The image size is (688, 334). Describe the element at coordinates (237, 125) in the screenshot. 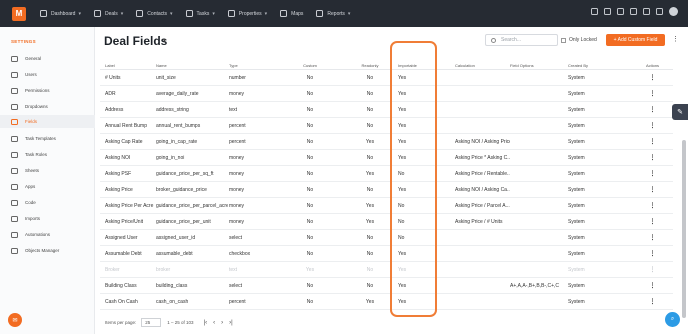

I see `cell-type: percent` at that location.